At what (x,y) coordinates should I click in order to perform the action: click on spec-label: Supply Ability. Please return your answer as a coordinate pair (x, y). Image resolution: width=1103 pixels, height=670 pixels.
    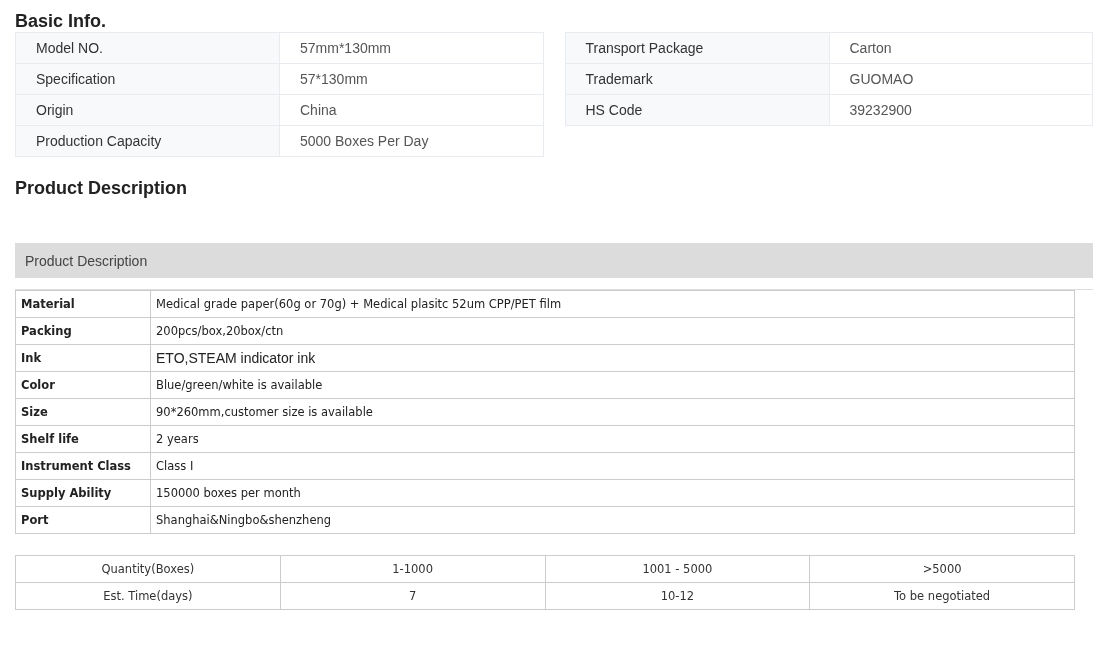
    Looking at the image, I should click on (83, 493).